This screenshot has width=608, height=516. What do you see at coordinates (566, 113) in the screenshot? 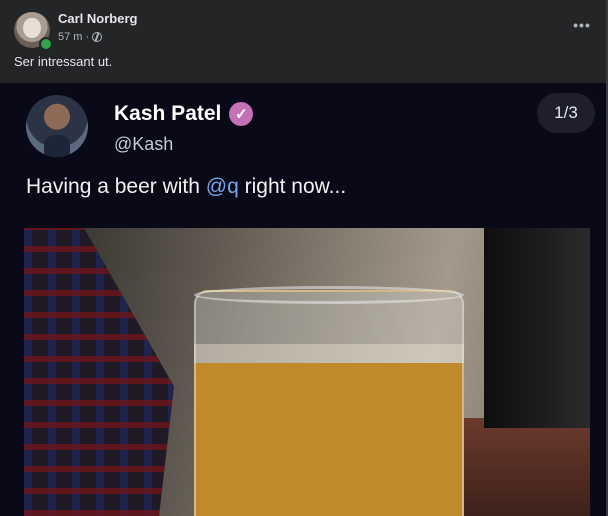
I see `image-counter: 1/3` at bounding box center [566, 113].